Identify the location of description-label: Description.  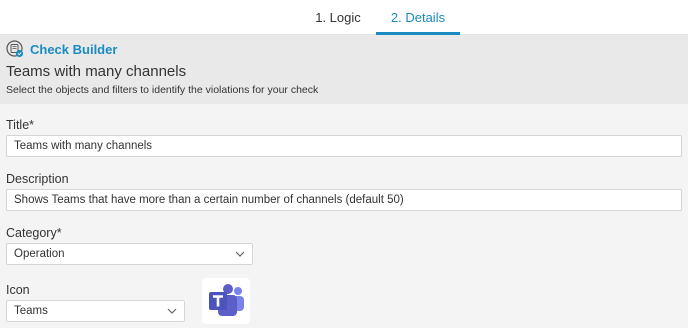
(37, 179).